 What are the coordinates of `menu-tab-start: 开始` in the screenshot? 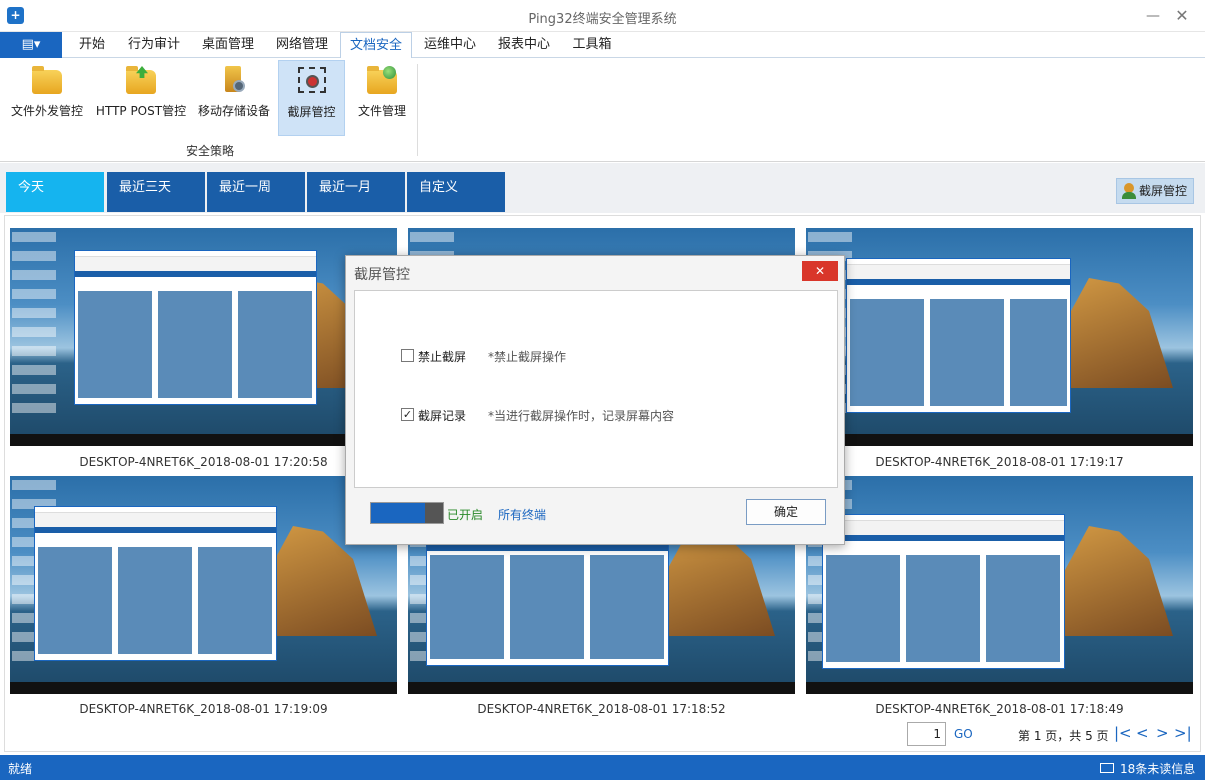 It's located at (92, 45).